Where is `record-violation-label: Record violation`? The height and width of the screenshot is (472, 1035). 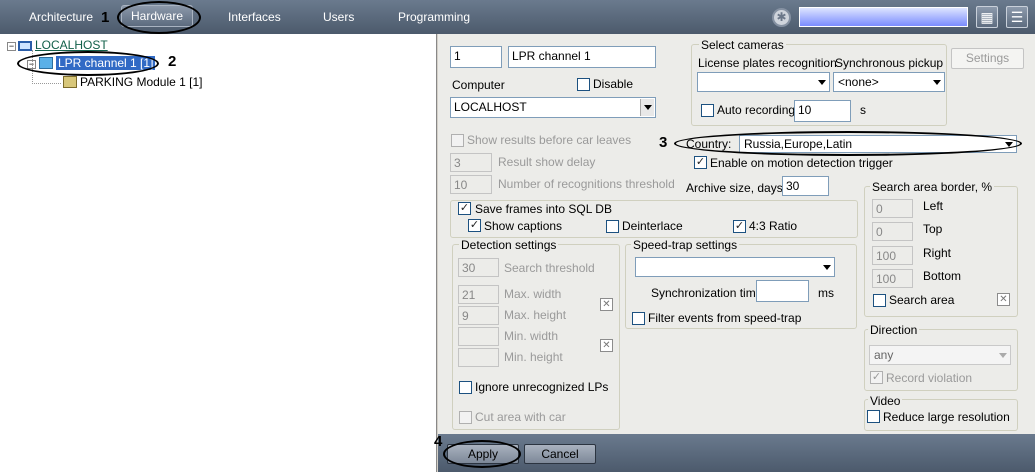 record-violation-label: Record violation is located at coordinates (929, 378).